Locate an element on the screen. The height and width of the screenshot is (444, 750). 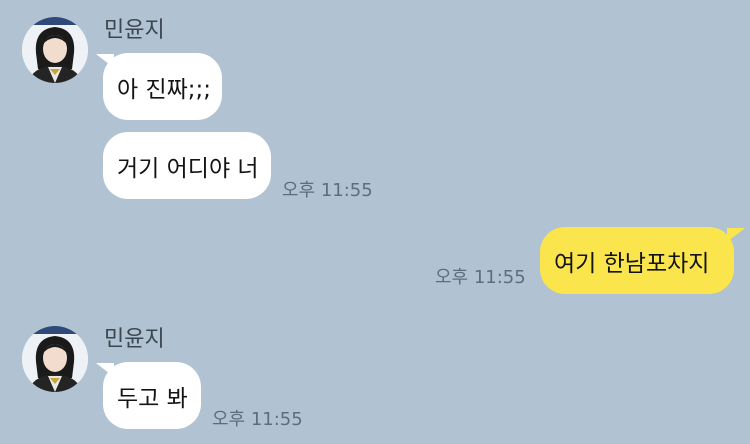
message-bubble: 거기 어디야 너 is located at coordinates (187, 165).